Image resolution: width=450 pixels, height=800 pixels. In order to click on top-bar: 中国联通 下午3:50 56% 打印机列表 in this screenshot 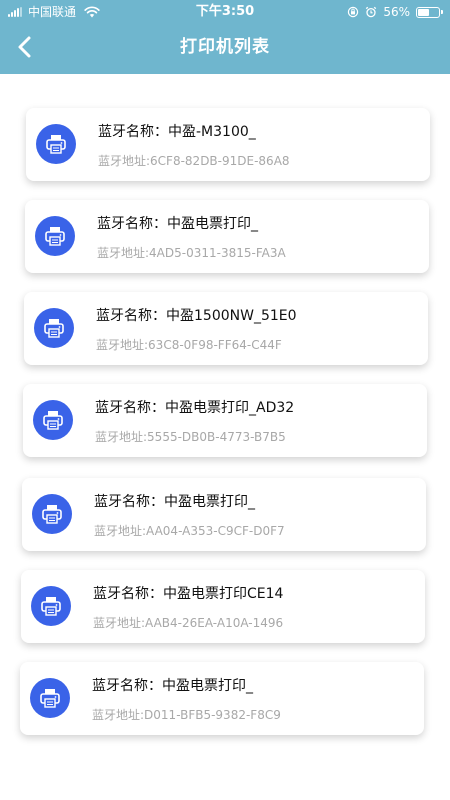, I will do `click(225, 37)`.